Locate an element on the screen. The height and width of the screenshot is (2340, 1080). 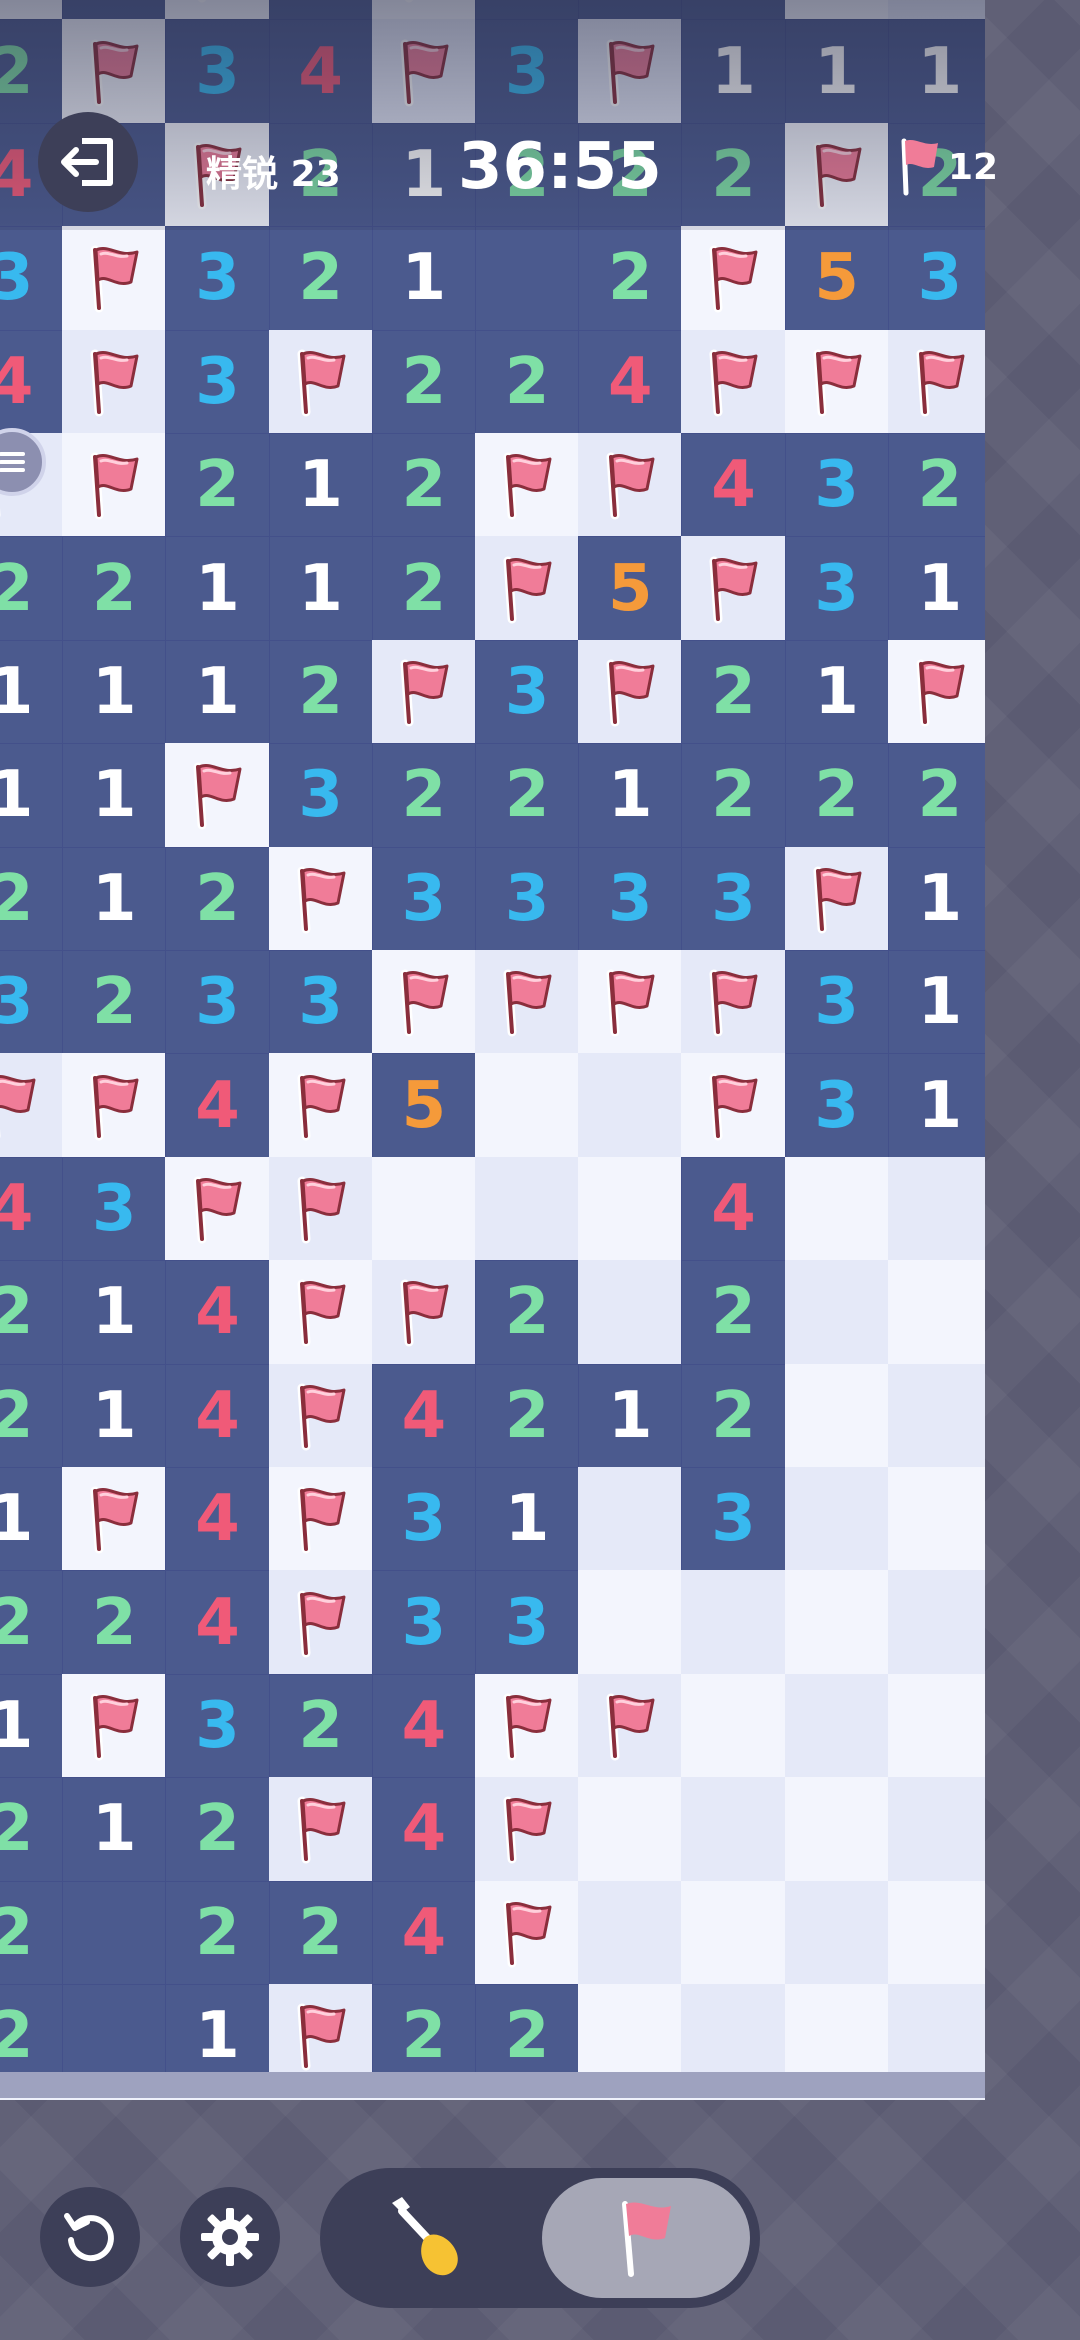
exit-button is located at coordinates (88, 162).